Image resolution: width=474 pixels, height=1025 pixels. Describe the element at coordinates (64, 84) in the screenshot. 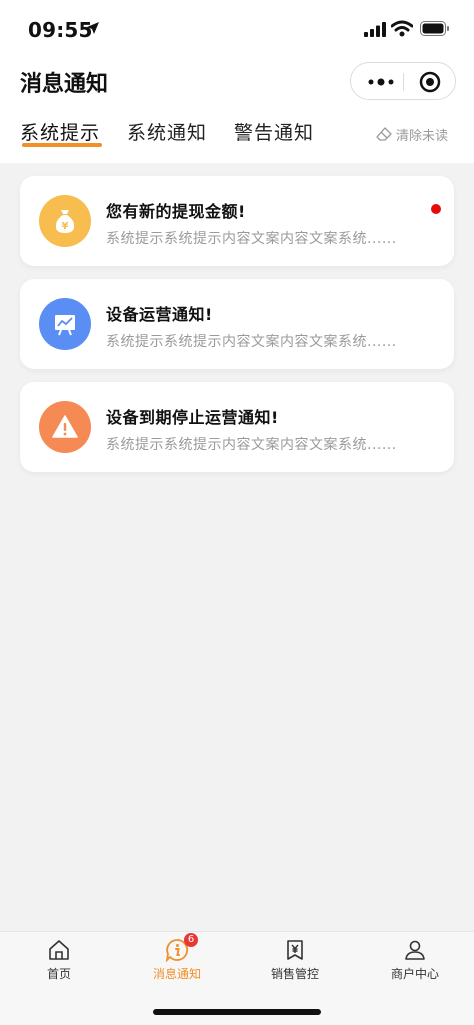

I see `page-title: 消息通知` at that location.